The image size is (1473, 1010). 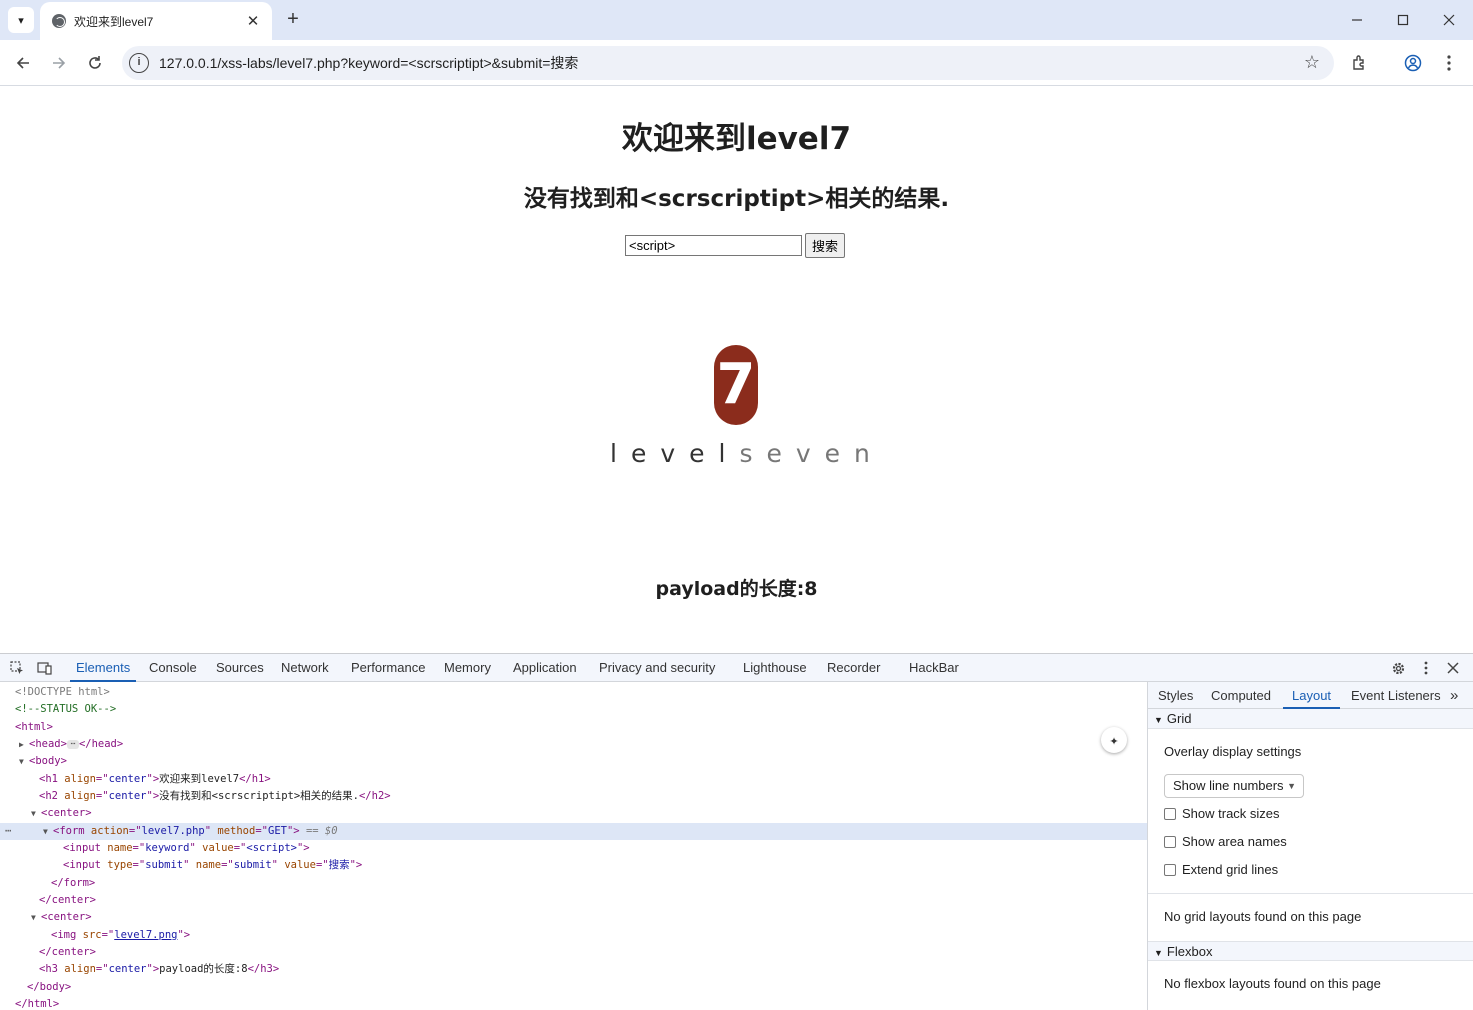 I want to click on checkbox-extend-grid-lines: Extend grid lines, so click(x=1221, y=869).